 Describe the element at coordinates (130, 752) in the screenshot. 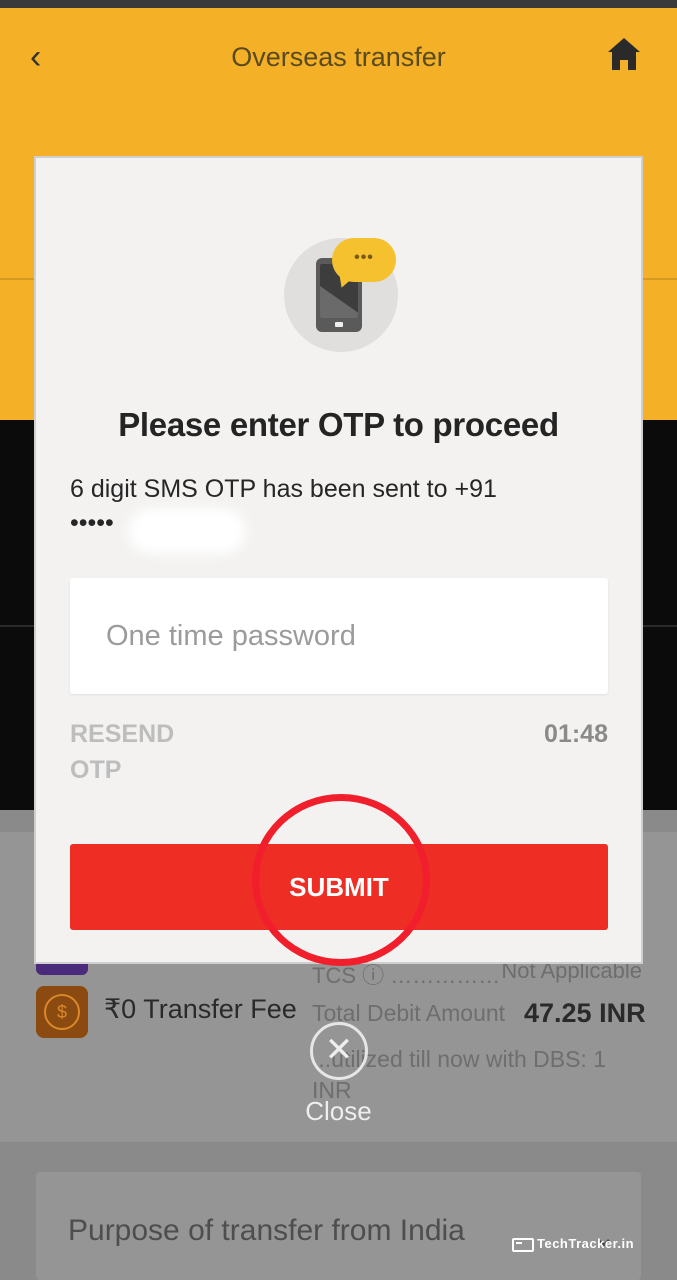

I see `resend-otp-link: RESEND OTP` at that location.